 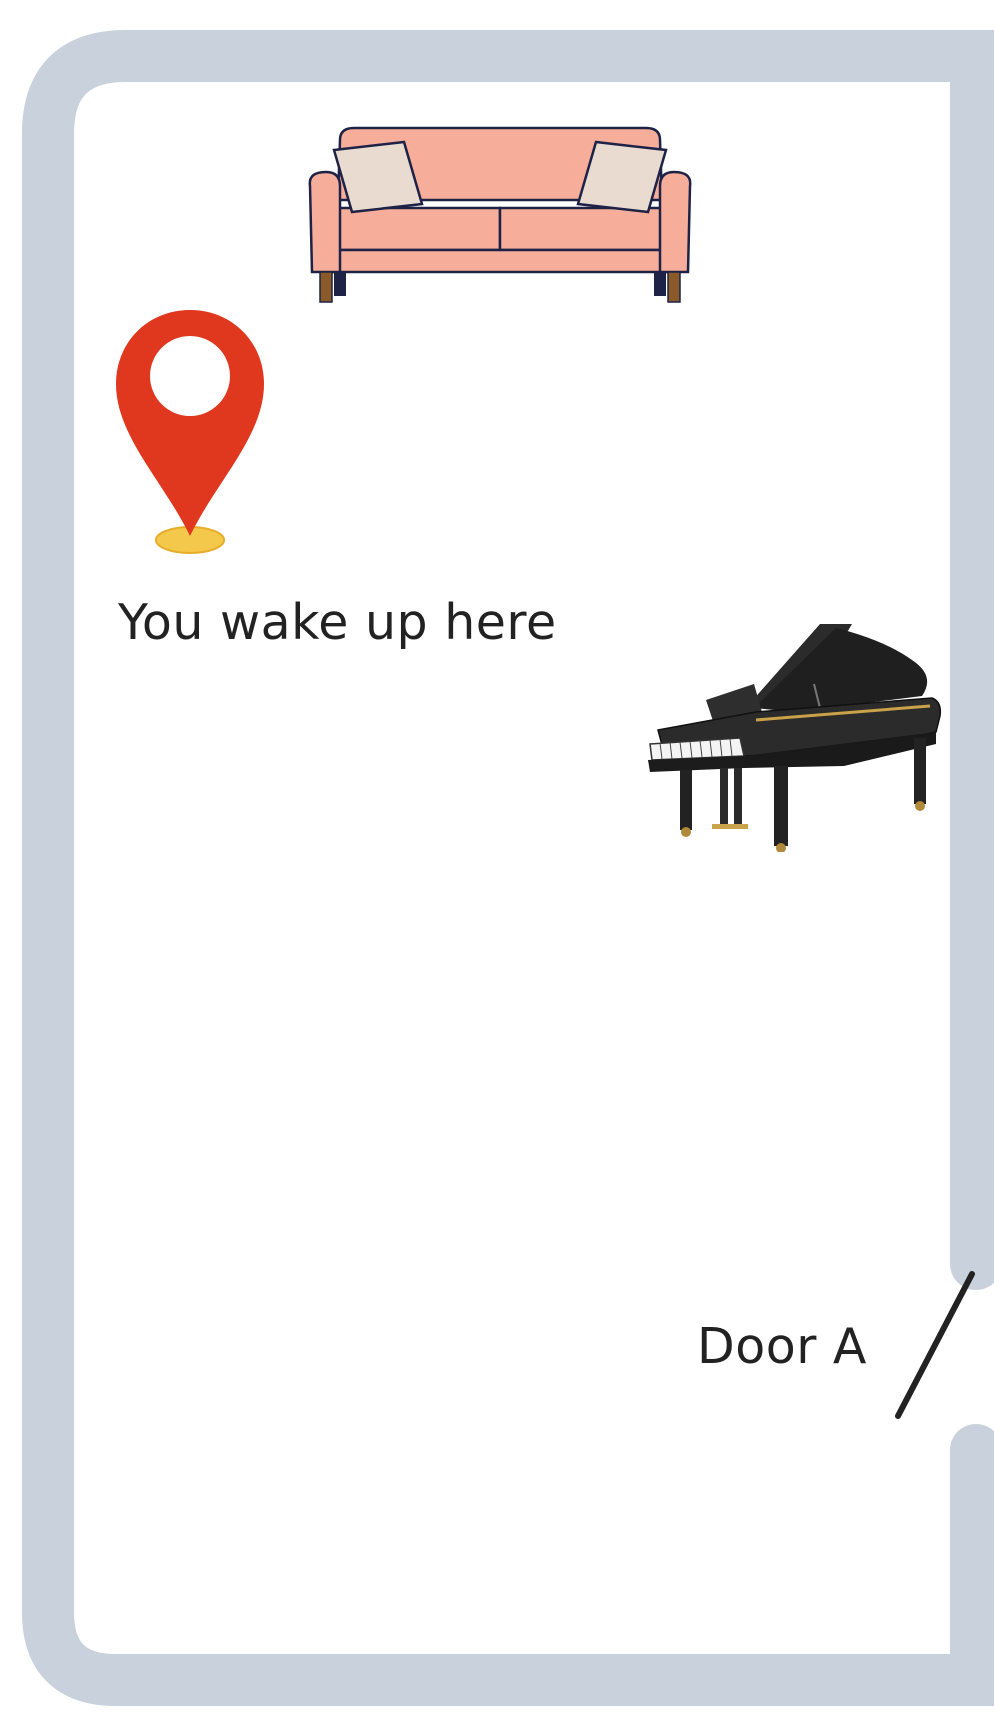 What do you see at coordinates (190, 432) in the screenshot?
I see `map-pin-icon` at bounding box center [190, 432].